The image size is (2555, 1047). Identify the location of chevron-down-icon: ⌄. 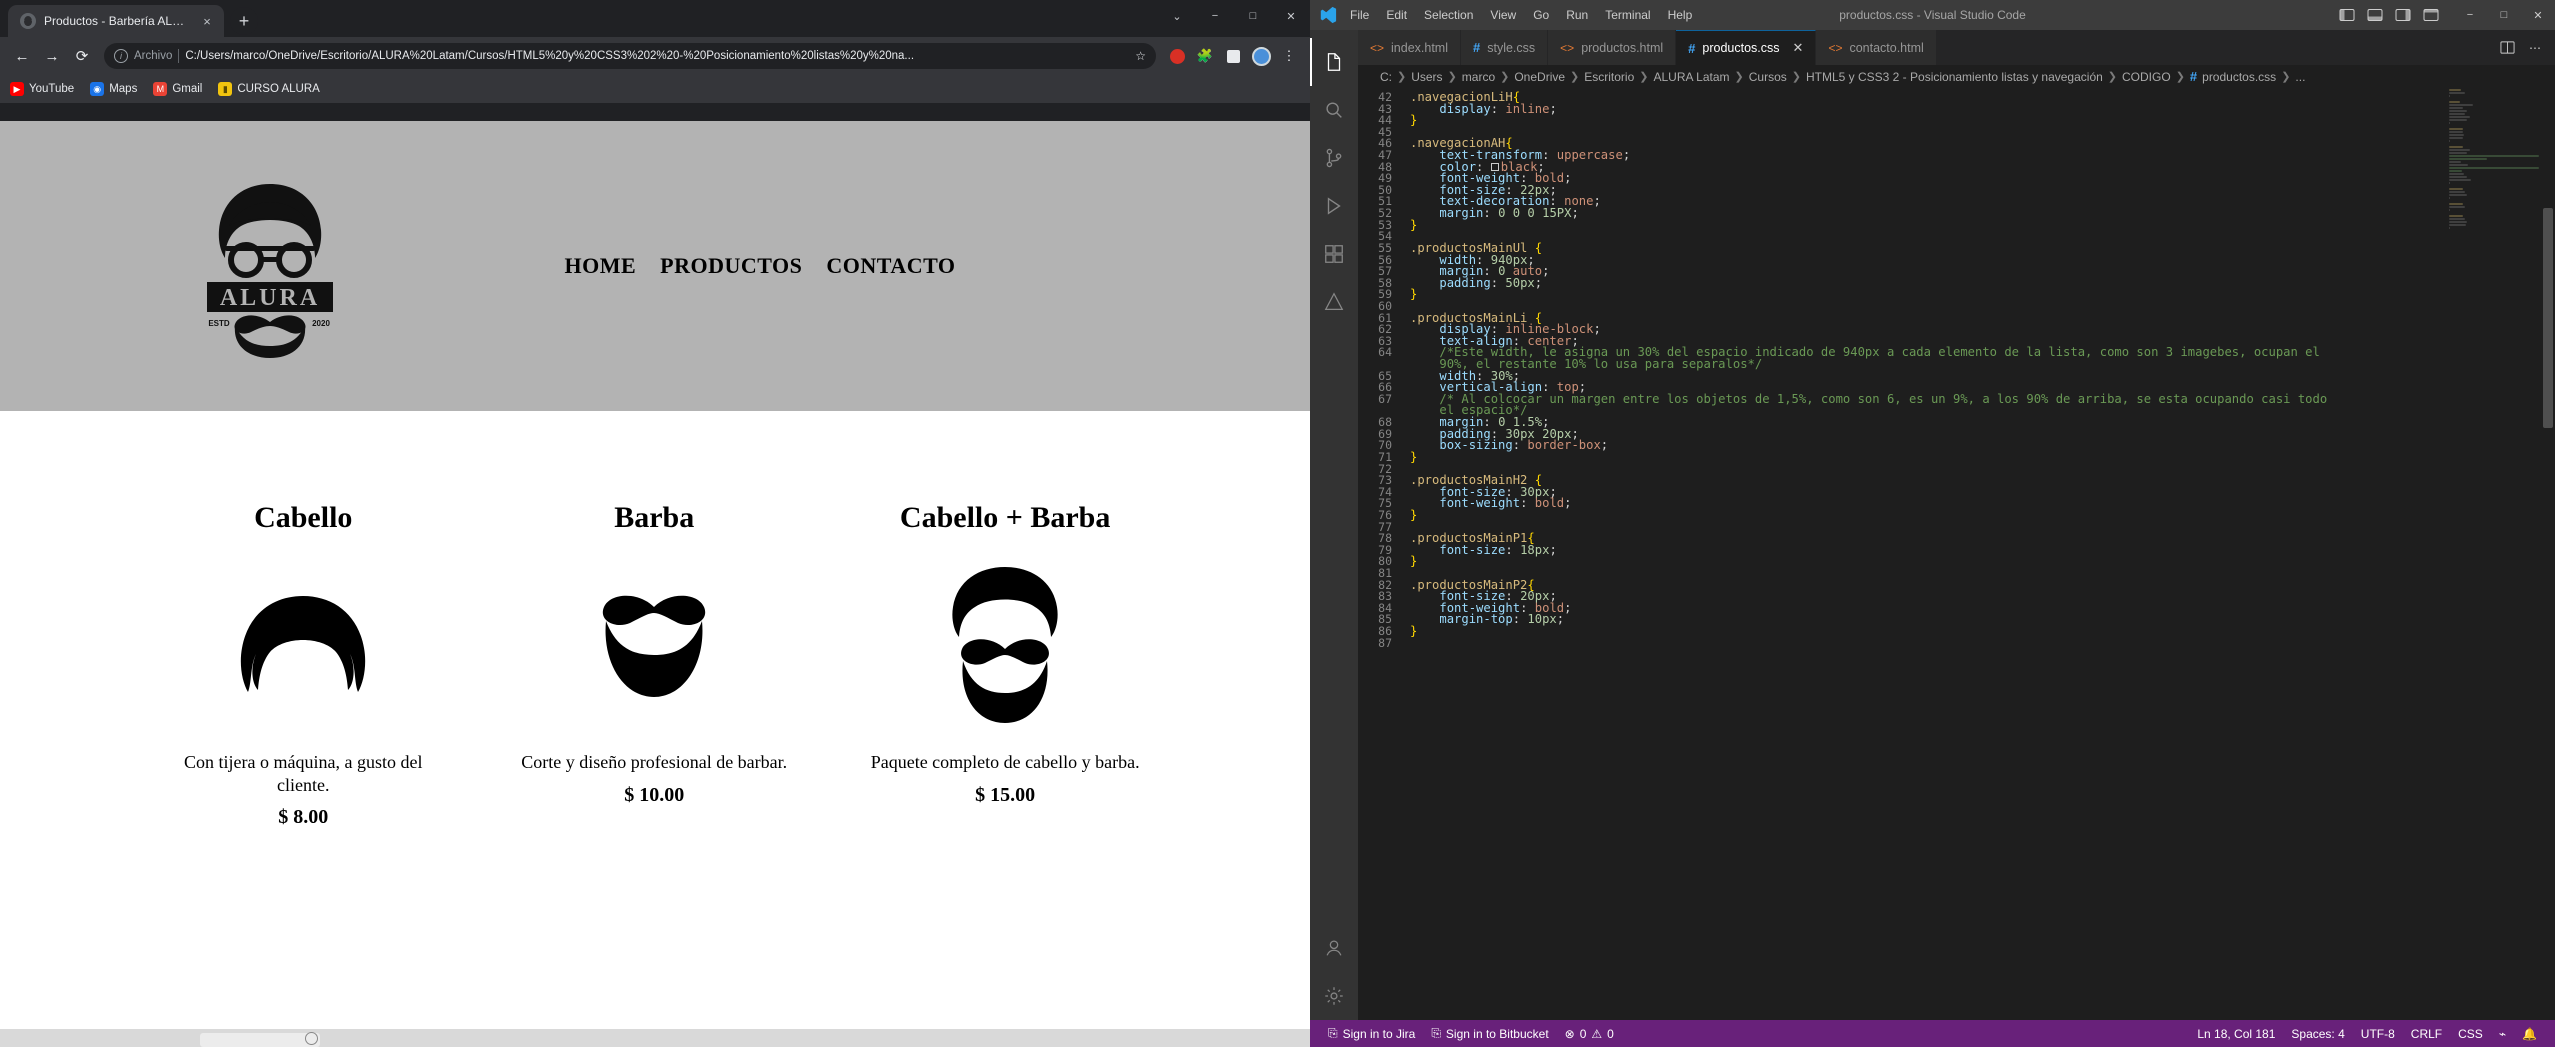
(1177, 16).